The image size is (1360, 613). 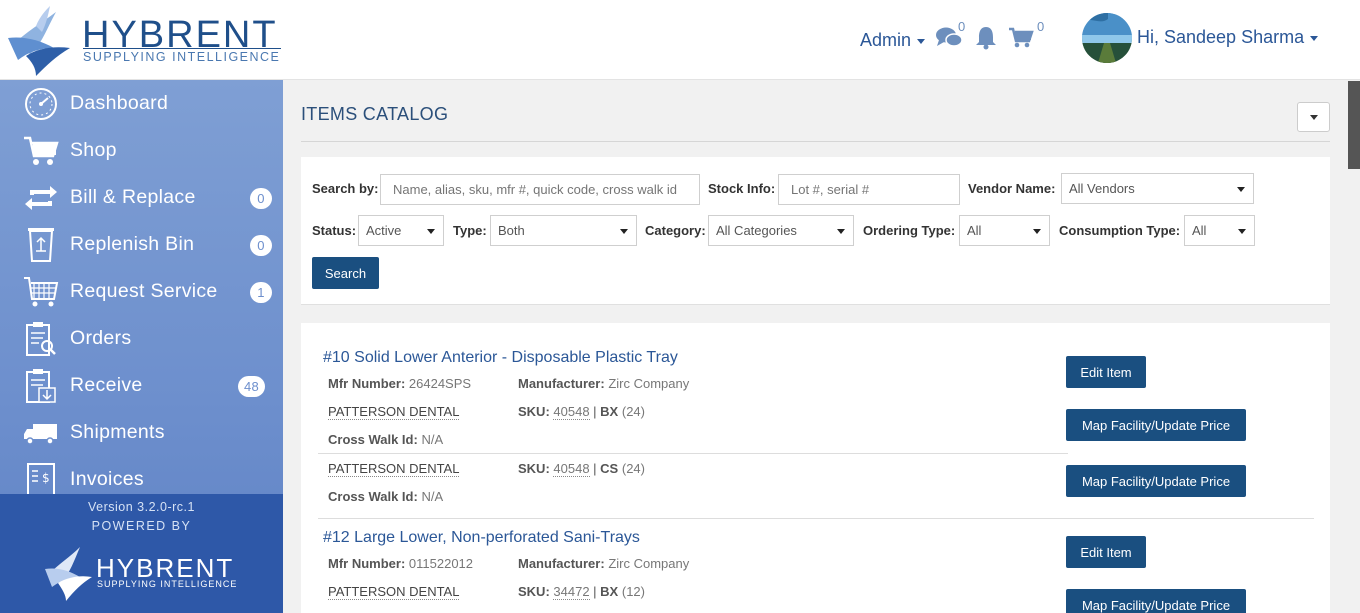 I want to click on type-select: Both, so click(x=563, y=230).